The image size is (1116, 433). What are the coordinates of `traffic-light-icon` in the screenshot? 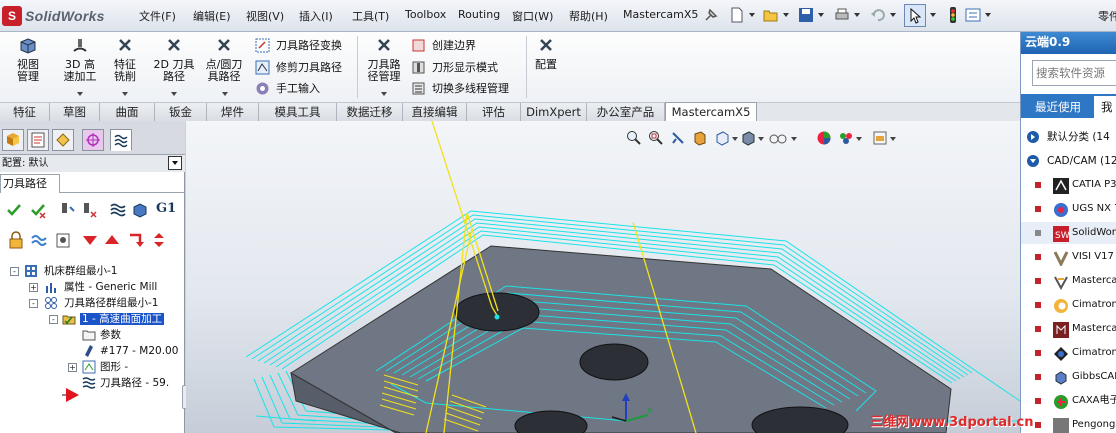 It's located at (953, 15).